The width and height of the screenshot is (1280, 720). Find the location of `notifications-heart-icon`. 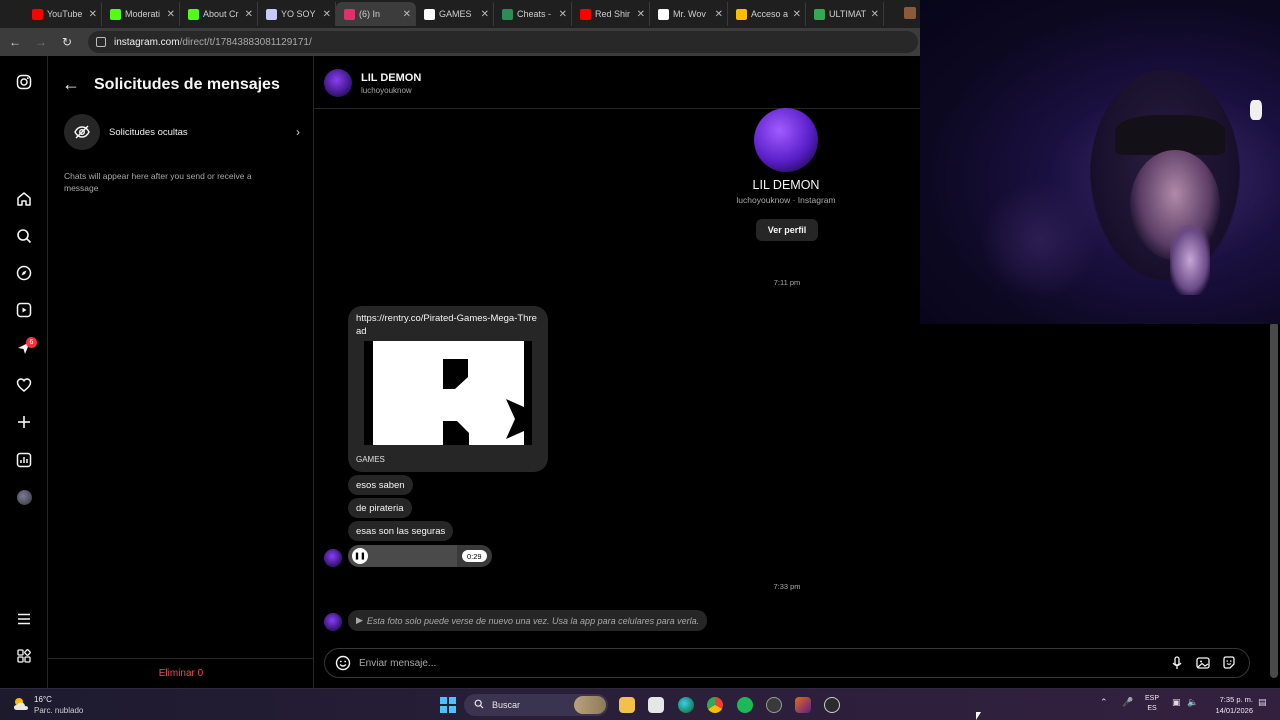

notifications-heart-icon is located at coordinates (24, 385).